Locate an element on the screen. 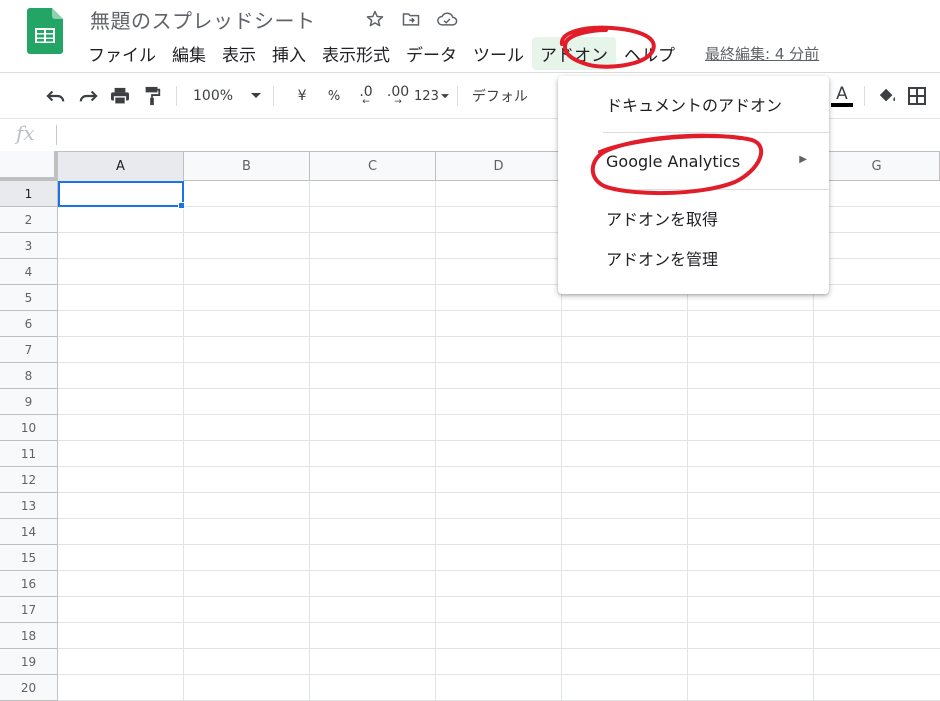 The image size is (940, 701). column-header-c: C is located at coordinates (373, 166).